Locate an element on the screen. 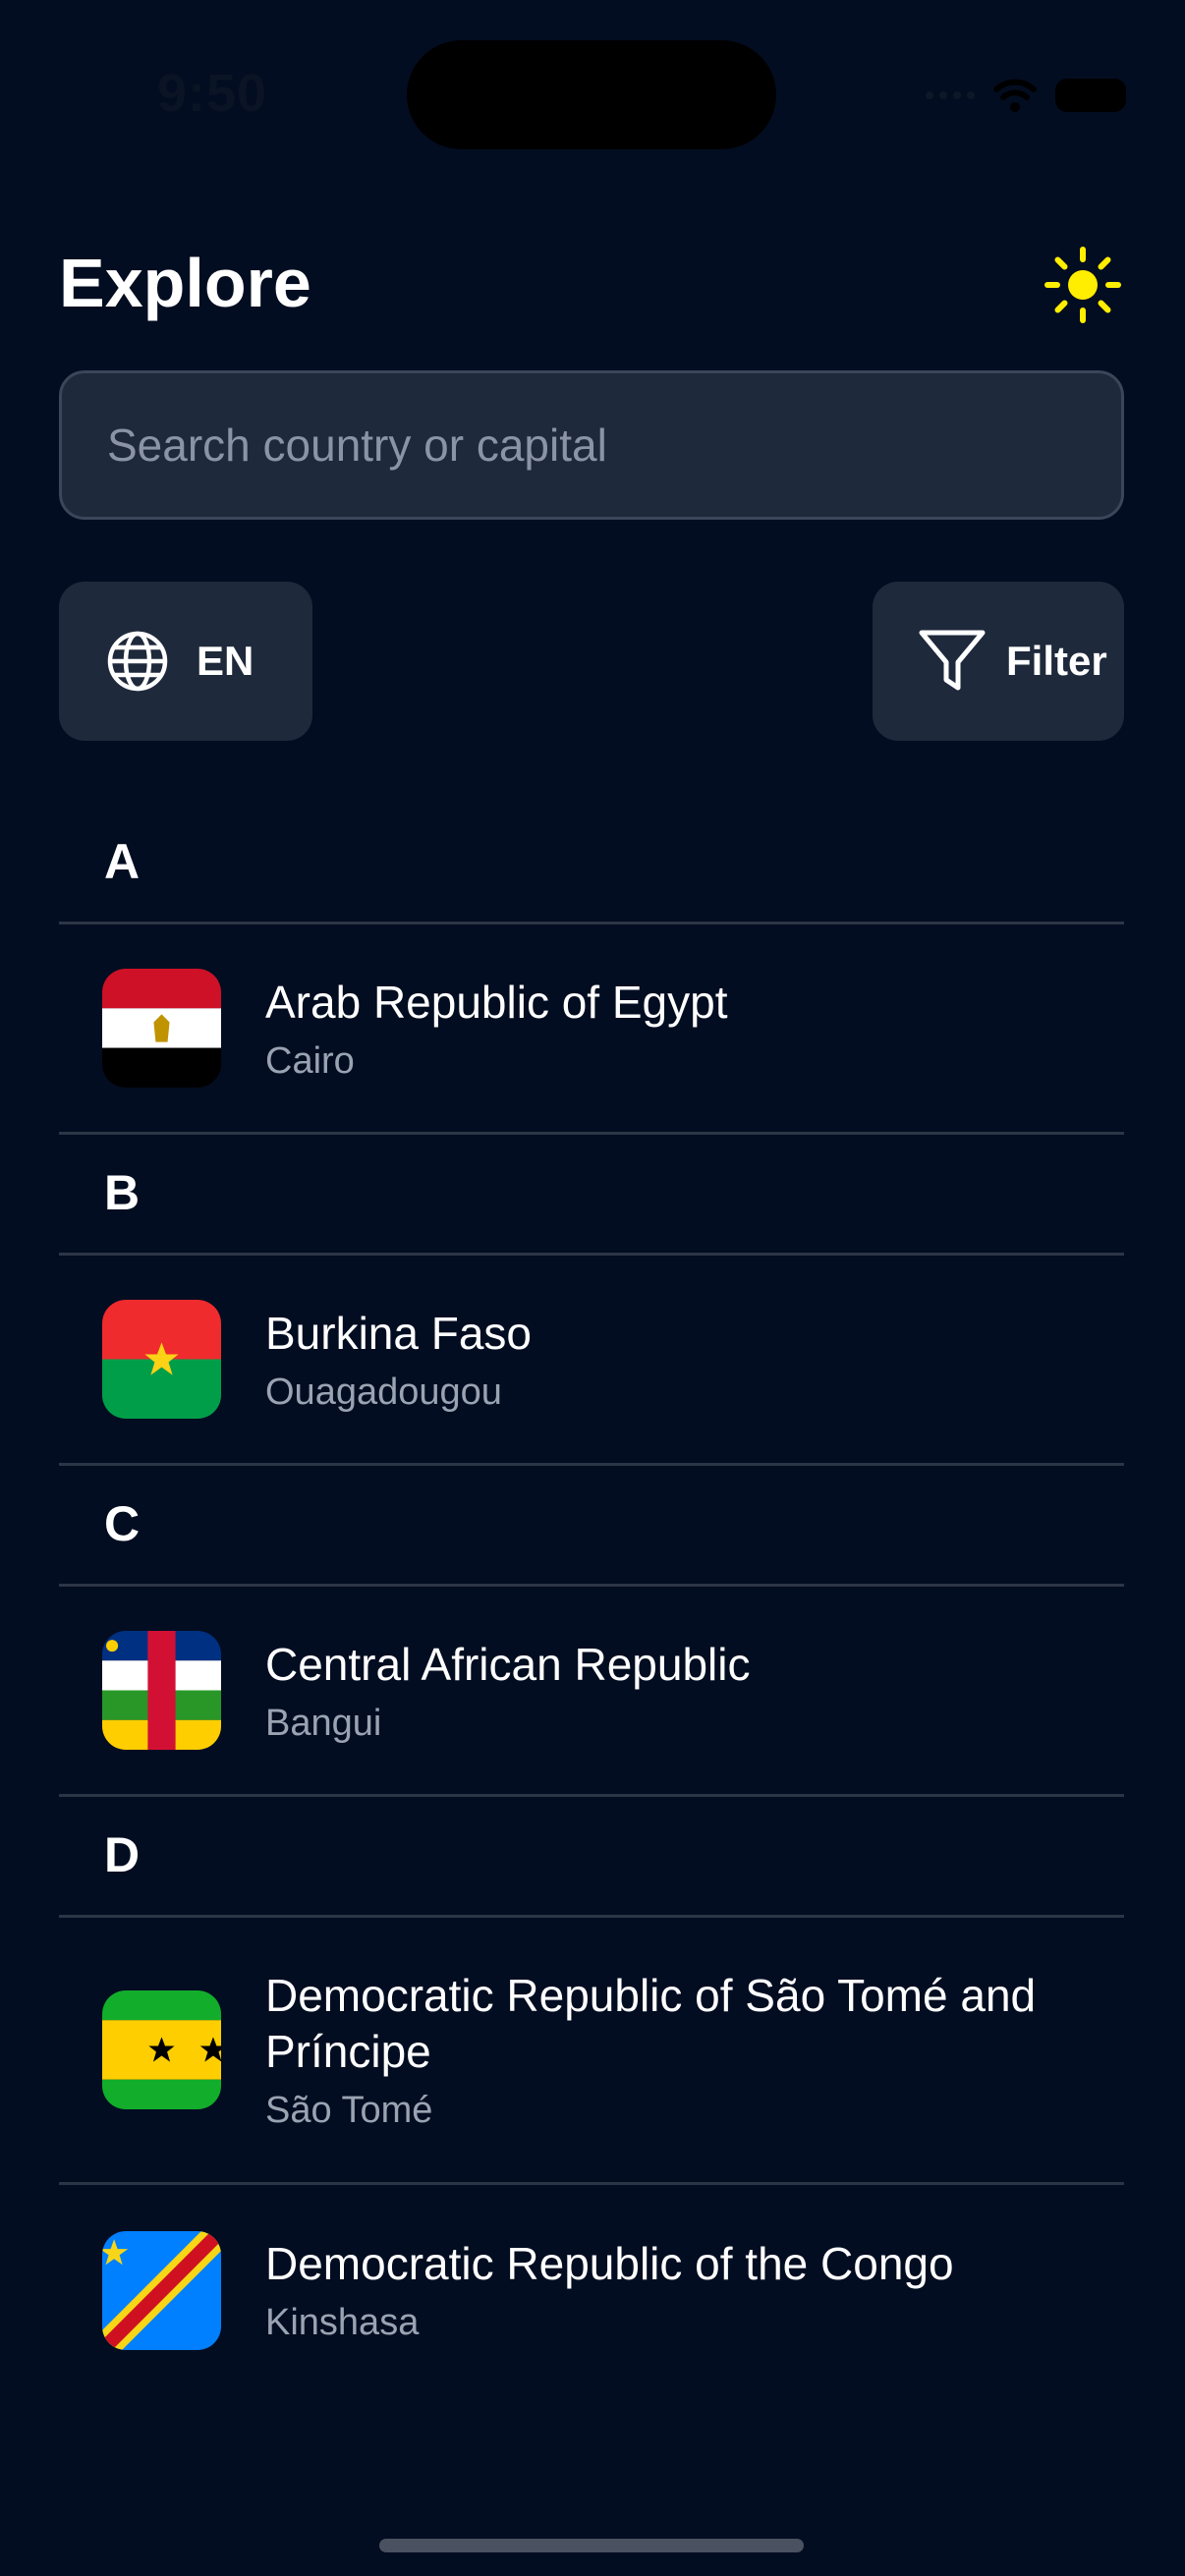 The image size is (1185, 2576). section-header-d: D is located at coordinates (592, 1857).